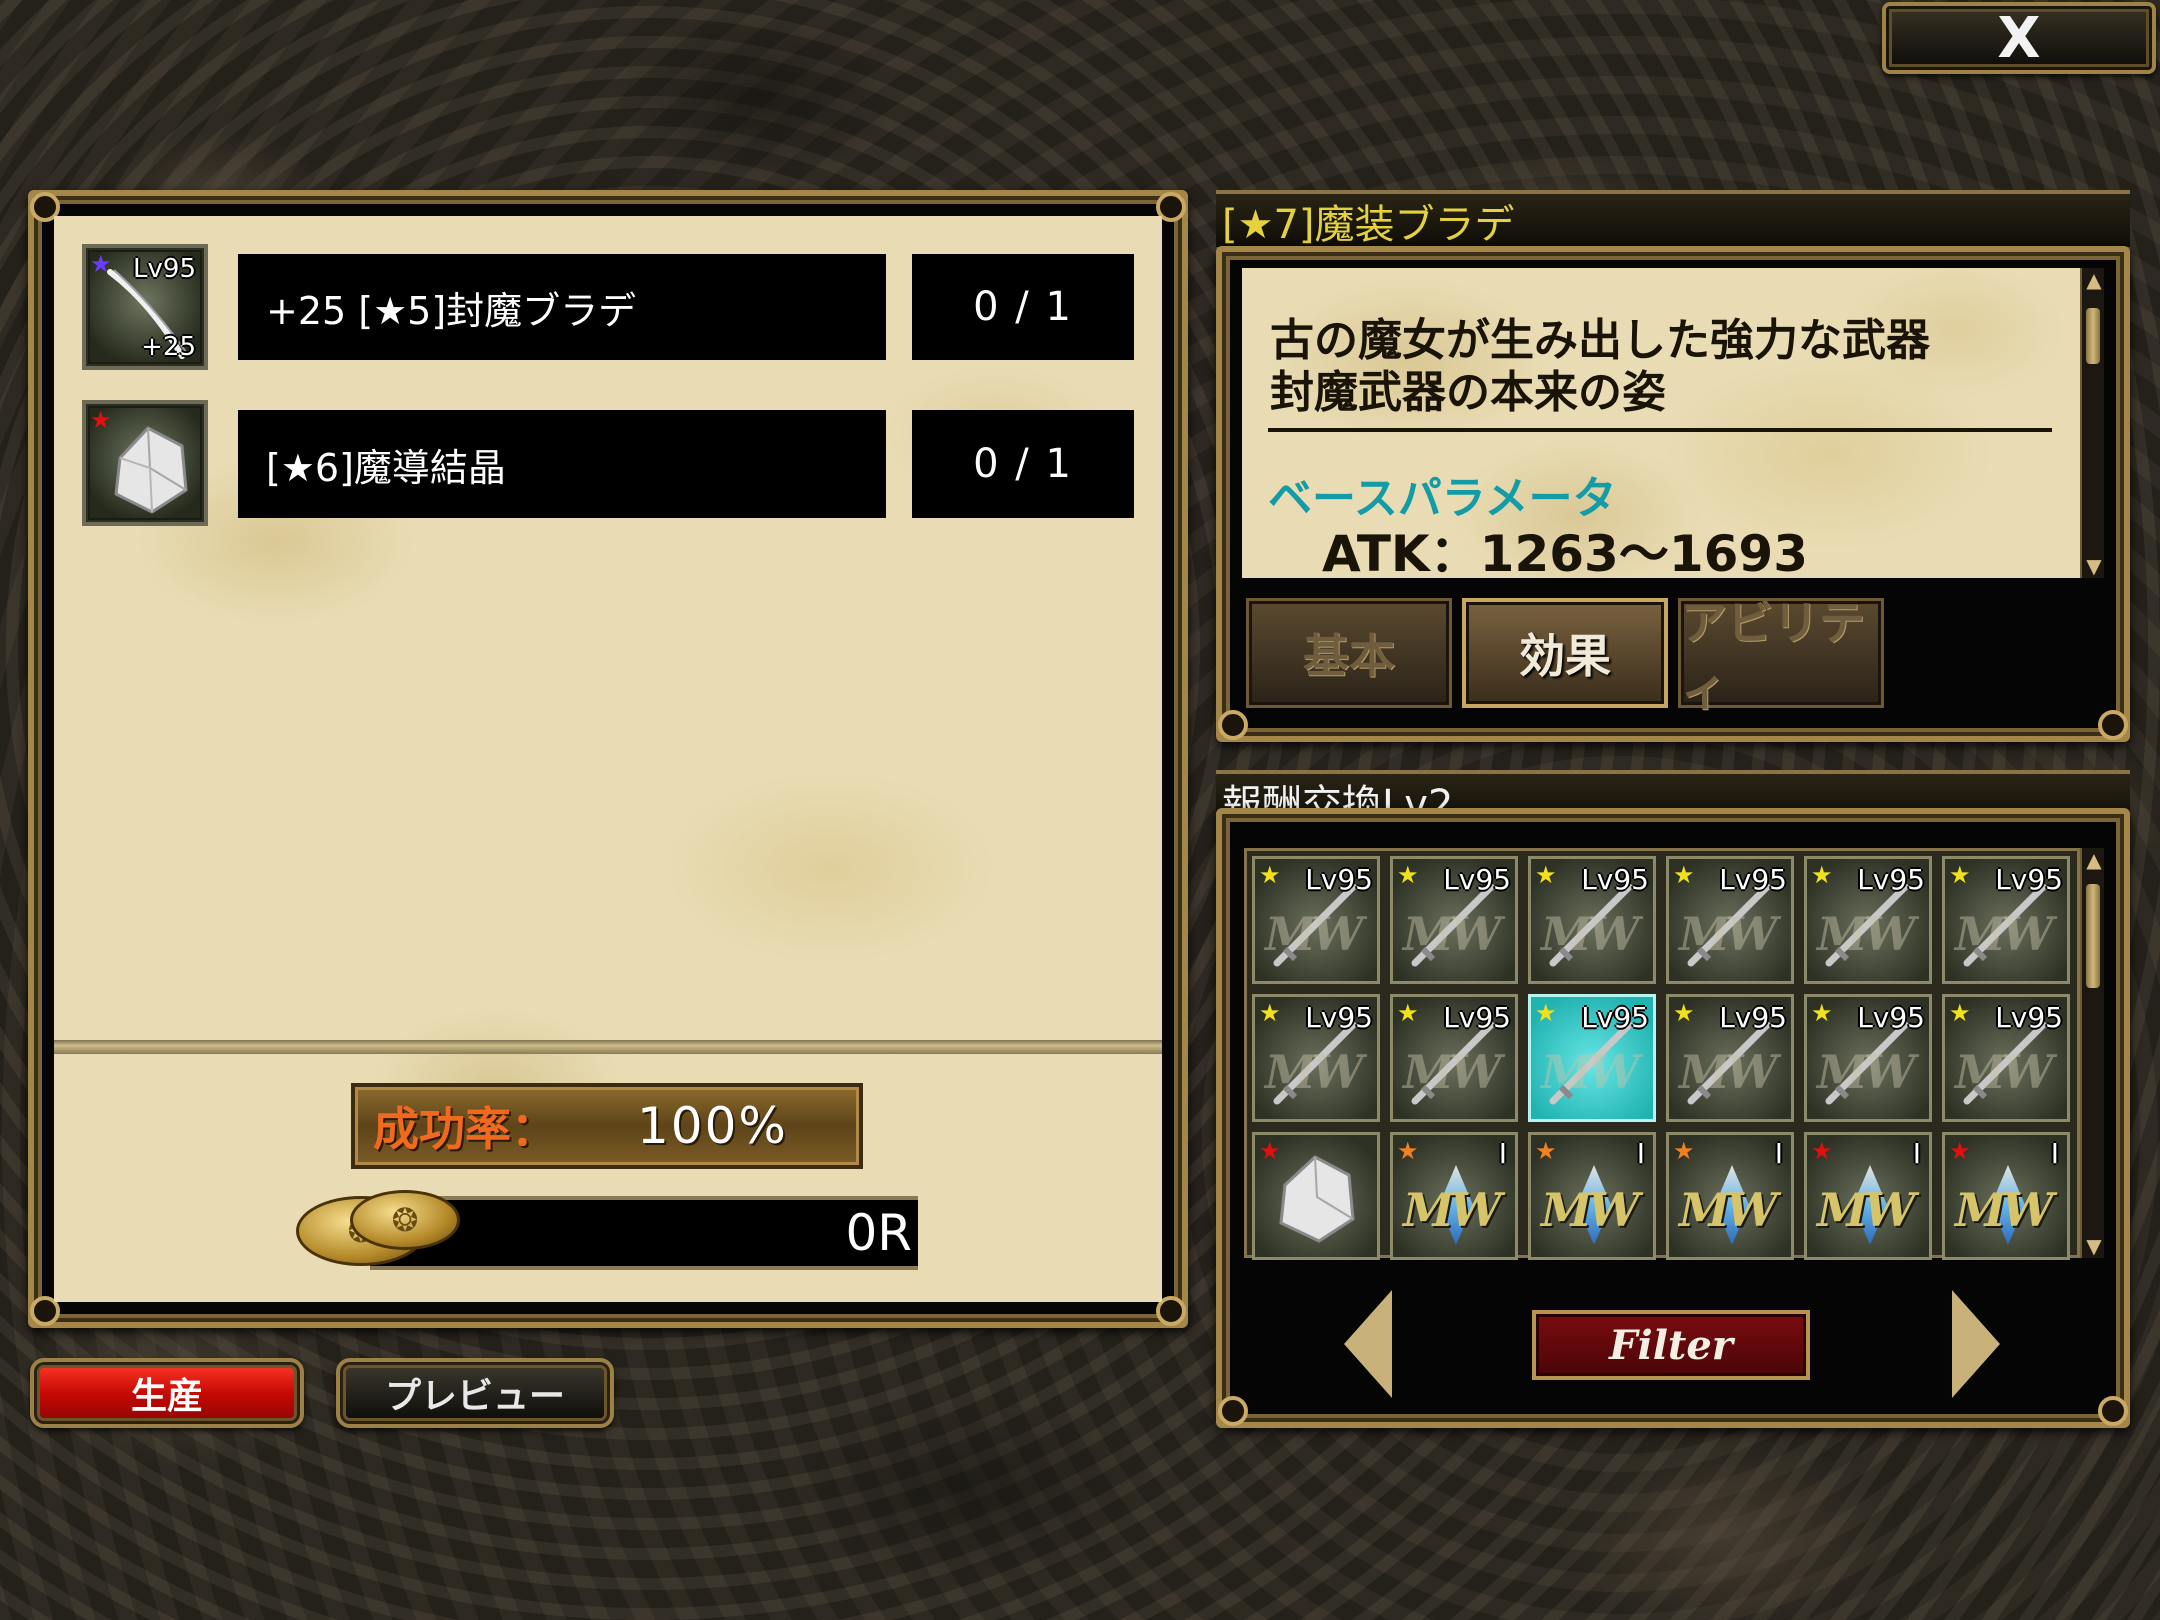 The width and height of the screenshot is (2160, 1620). I want to click on coin-icon: ❂, so click(405, 1220).